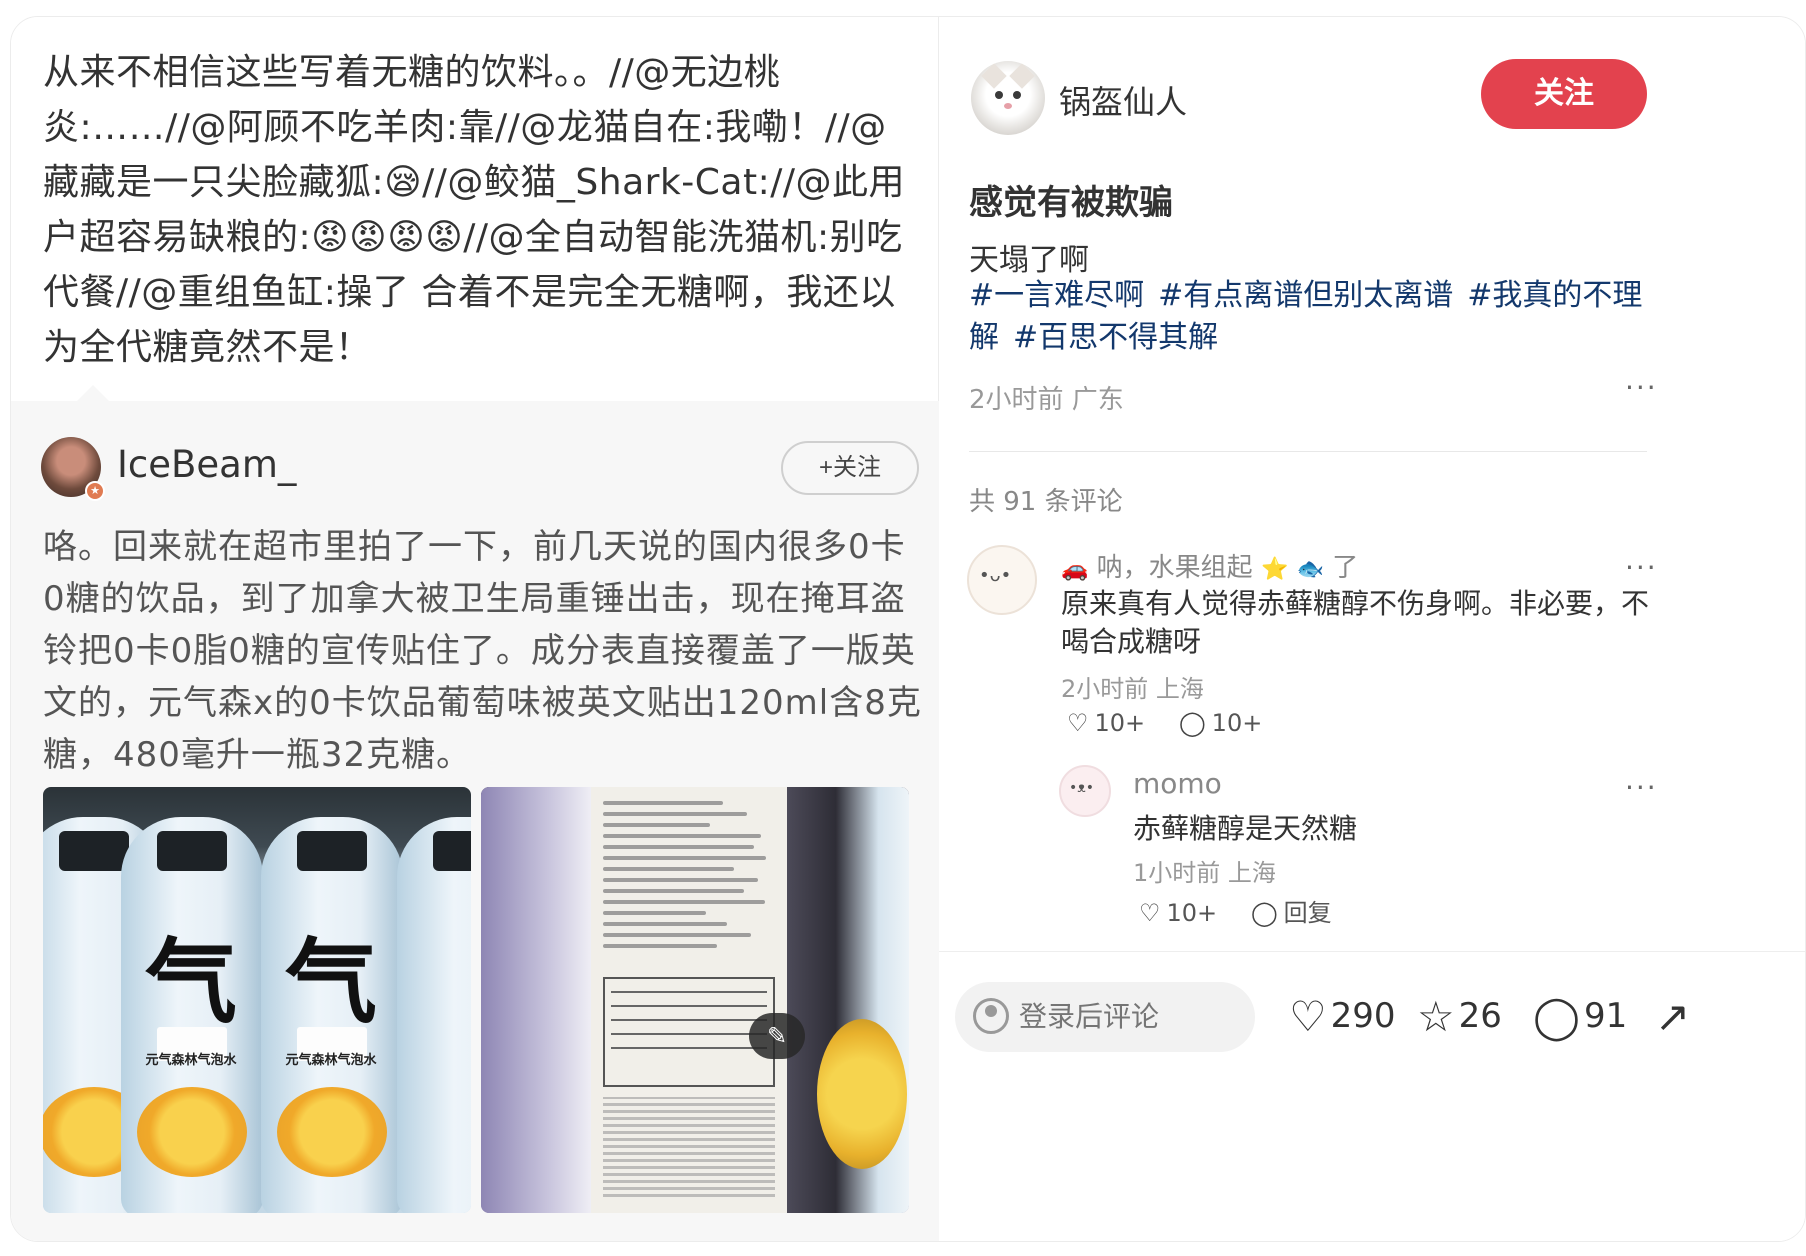 The height and width of the screenshot is (1256, 1806). Describe the element at coordinates (1245, 828) in the screenshot. I see `comment-text: 赤藓糖醇是天然糖` at that location.